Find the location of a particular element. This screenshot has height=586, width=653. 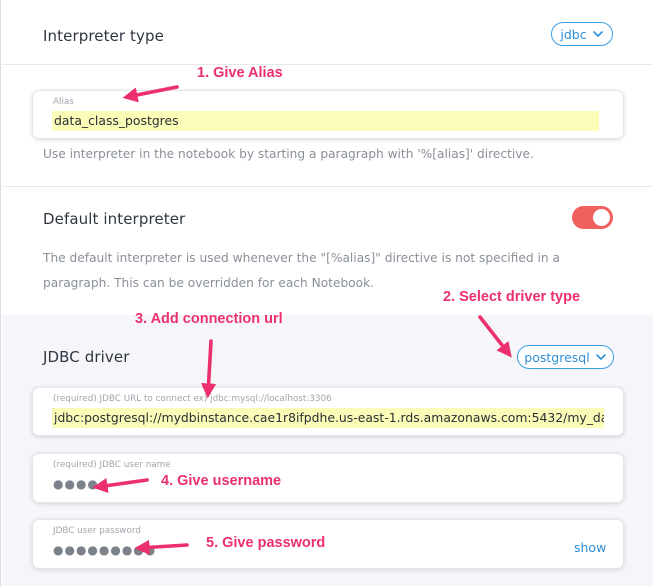

interpreter-type-value: jdbc is located at coordinates (573, 34).